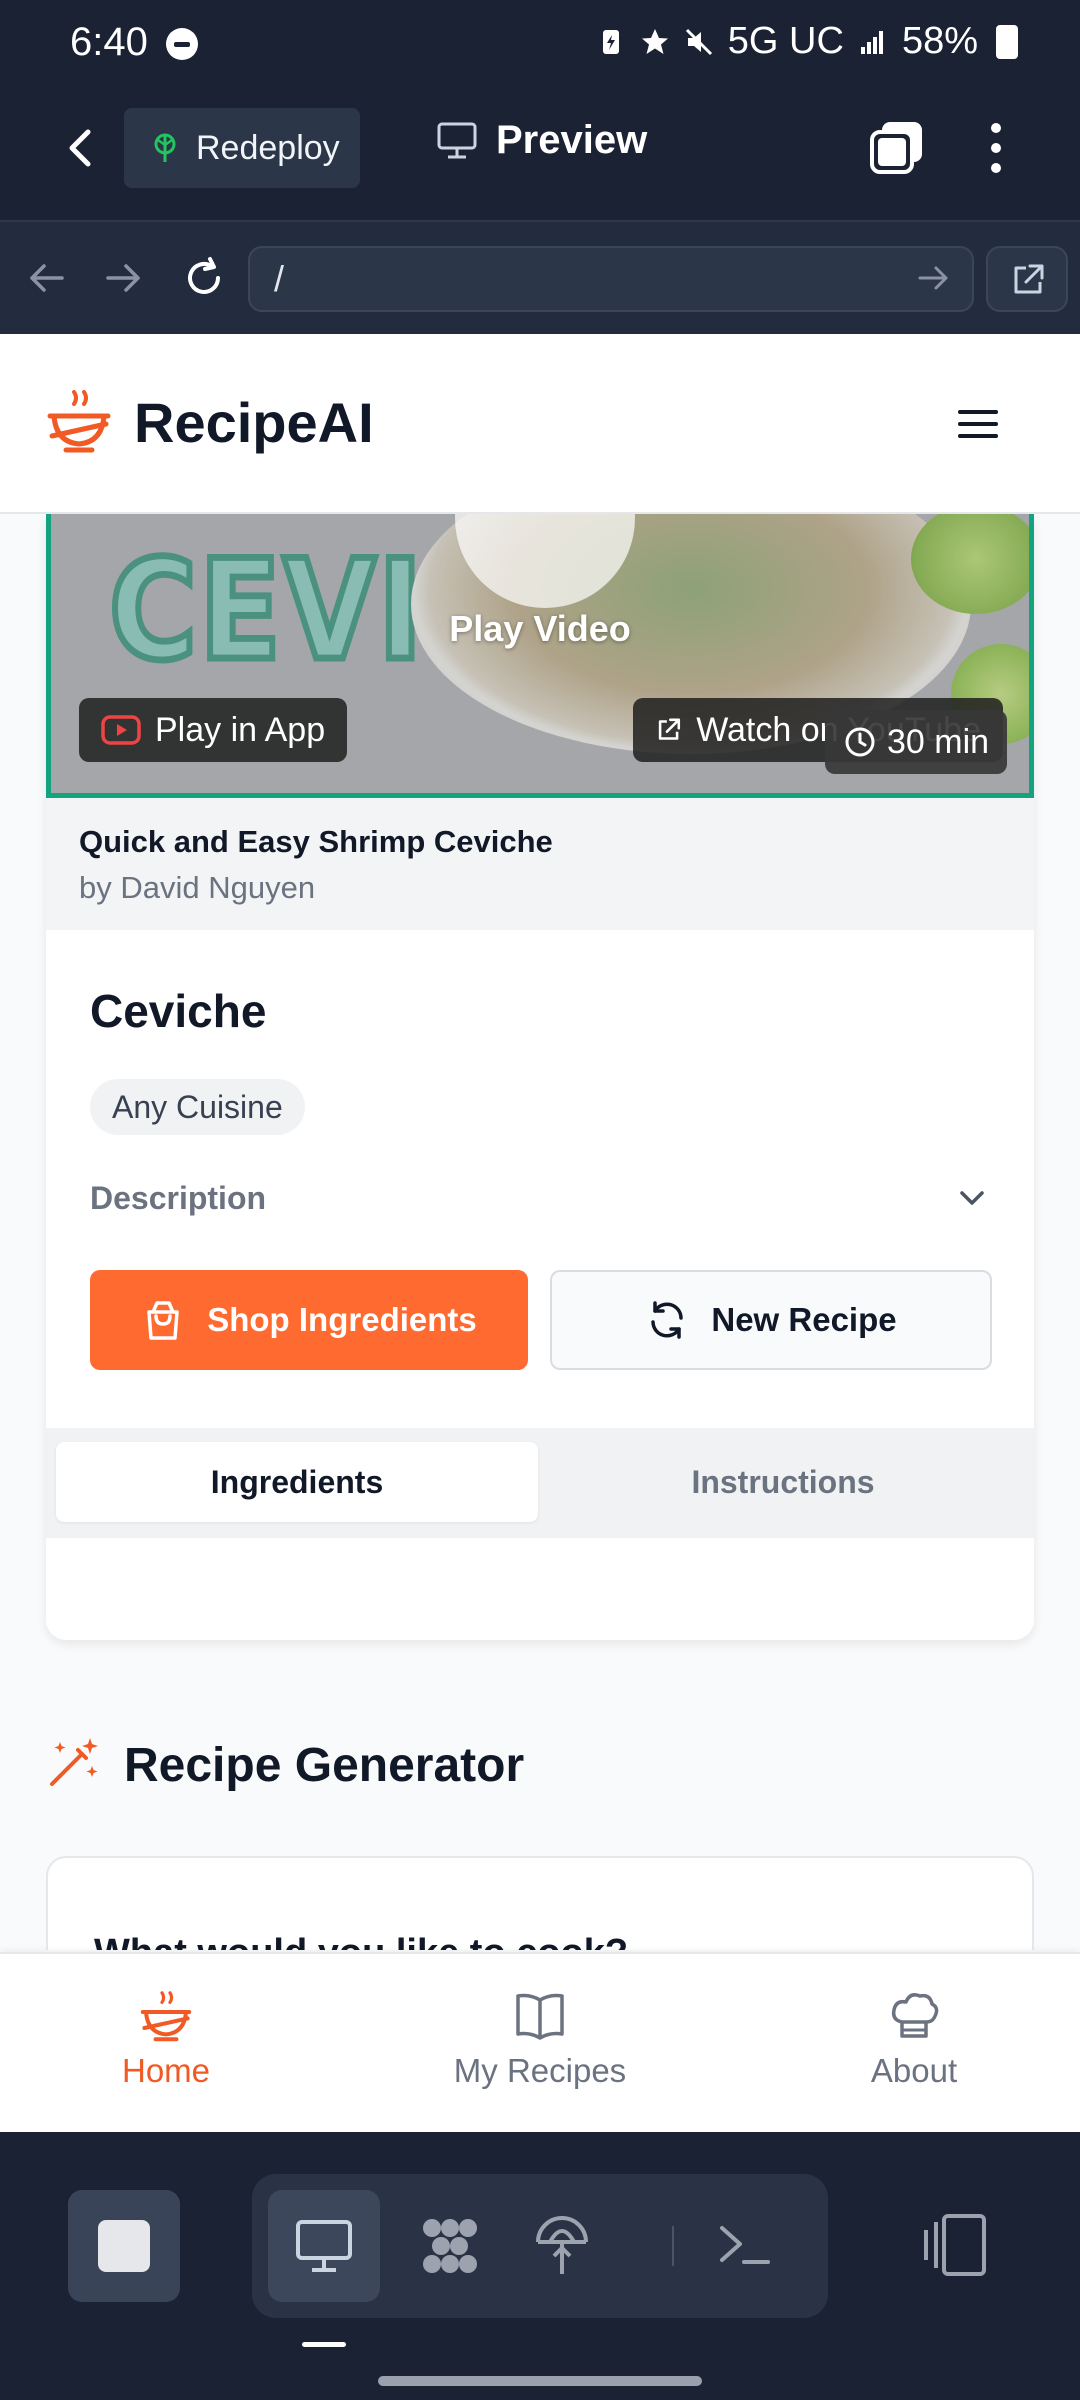 Image resolution: width=1080 pixels, height=2400 pixels. What do you see at coordinates (124, 2246) in the screenshot?
I see `stop-button` at bounding box center [124, 2246].